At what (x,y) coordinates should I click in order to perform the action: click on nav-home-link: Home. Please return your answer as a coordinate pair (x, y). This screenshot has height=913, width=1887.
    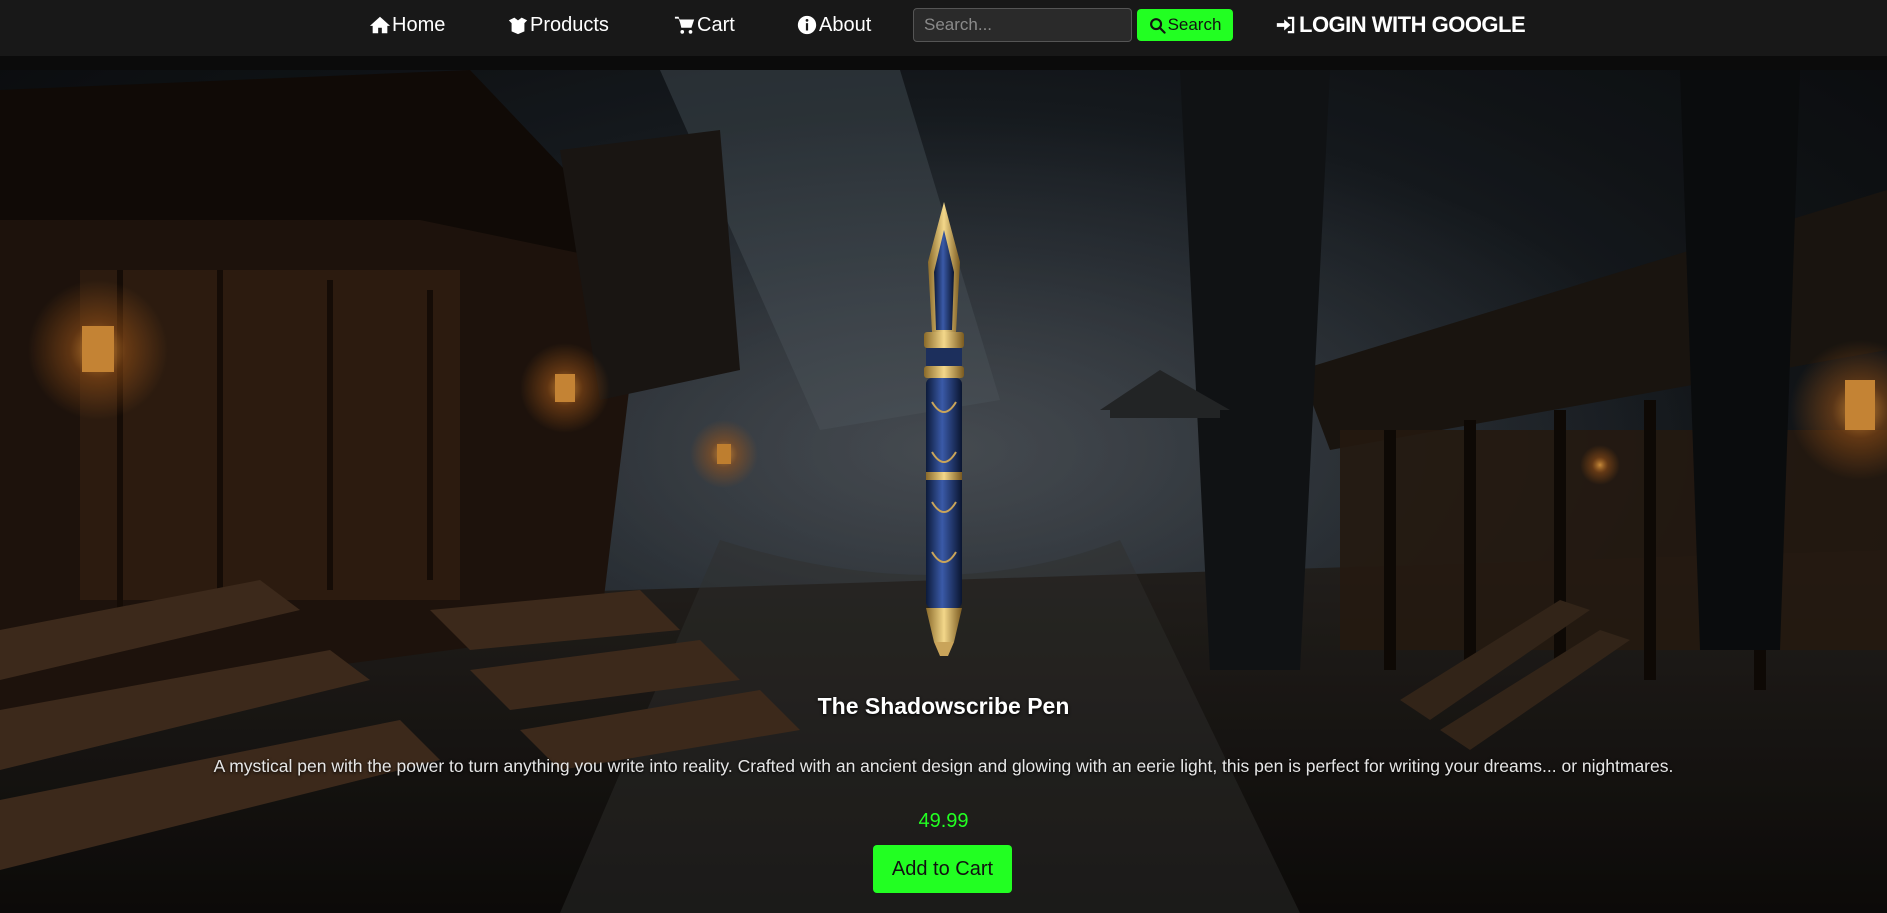
    Looking at the image, I should click on (407, 25).